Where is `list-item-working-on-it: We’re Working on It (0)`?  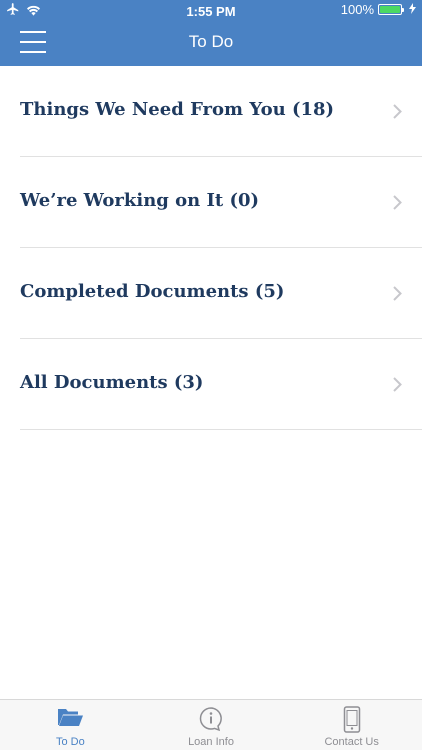 list-item-working-on-it: We’re Working on It (0) is located at coordinates (221, 202).